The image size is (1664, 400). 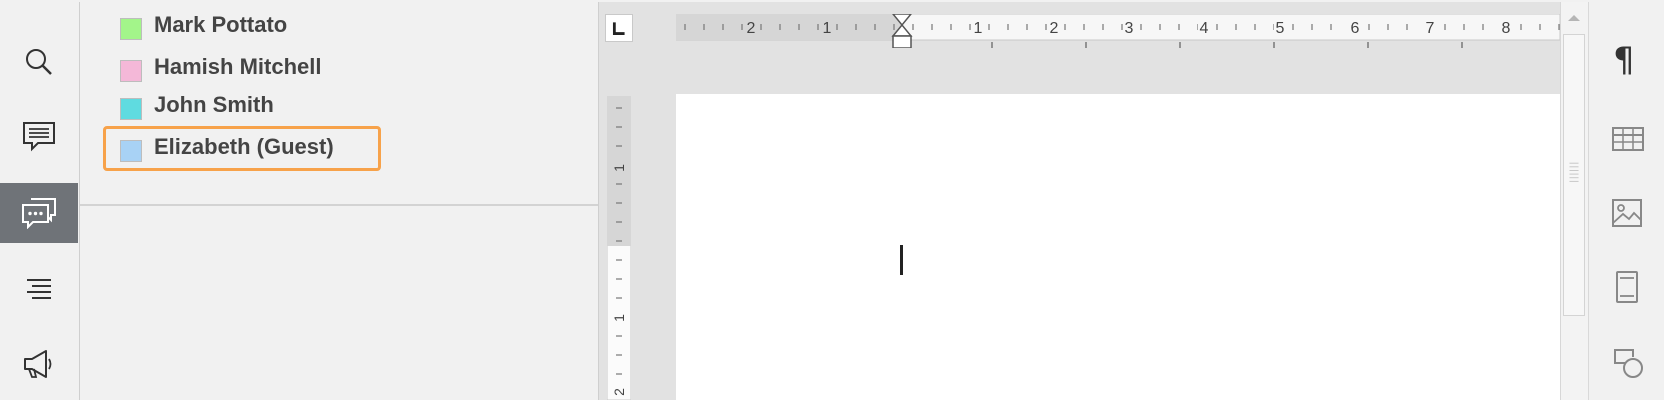 I want to click on ruler-label: 4, so click(x=1204, y=28).